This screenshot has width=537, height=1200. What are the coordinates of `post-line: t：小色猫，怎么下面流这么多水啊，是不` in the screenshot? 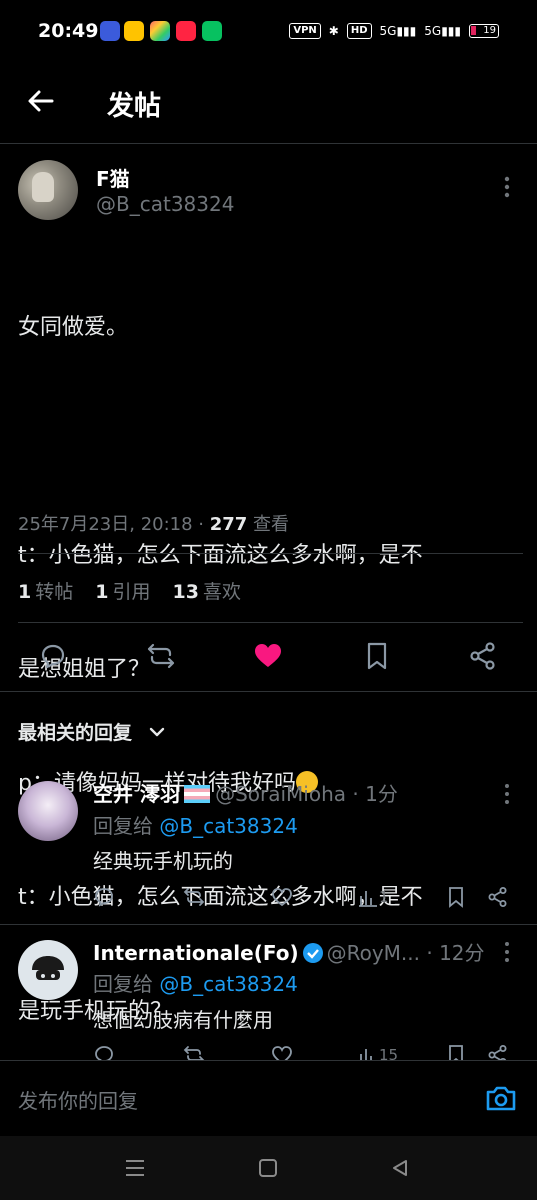 It's located at (220, 555).